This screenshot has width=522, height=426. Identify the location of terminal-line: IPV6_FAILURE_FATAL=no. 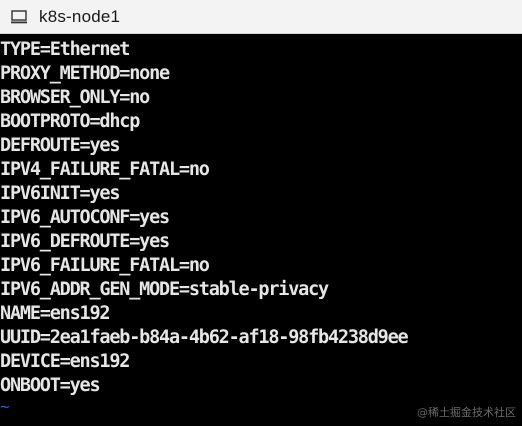
(105, 265).